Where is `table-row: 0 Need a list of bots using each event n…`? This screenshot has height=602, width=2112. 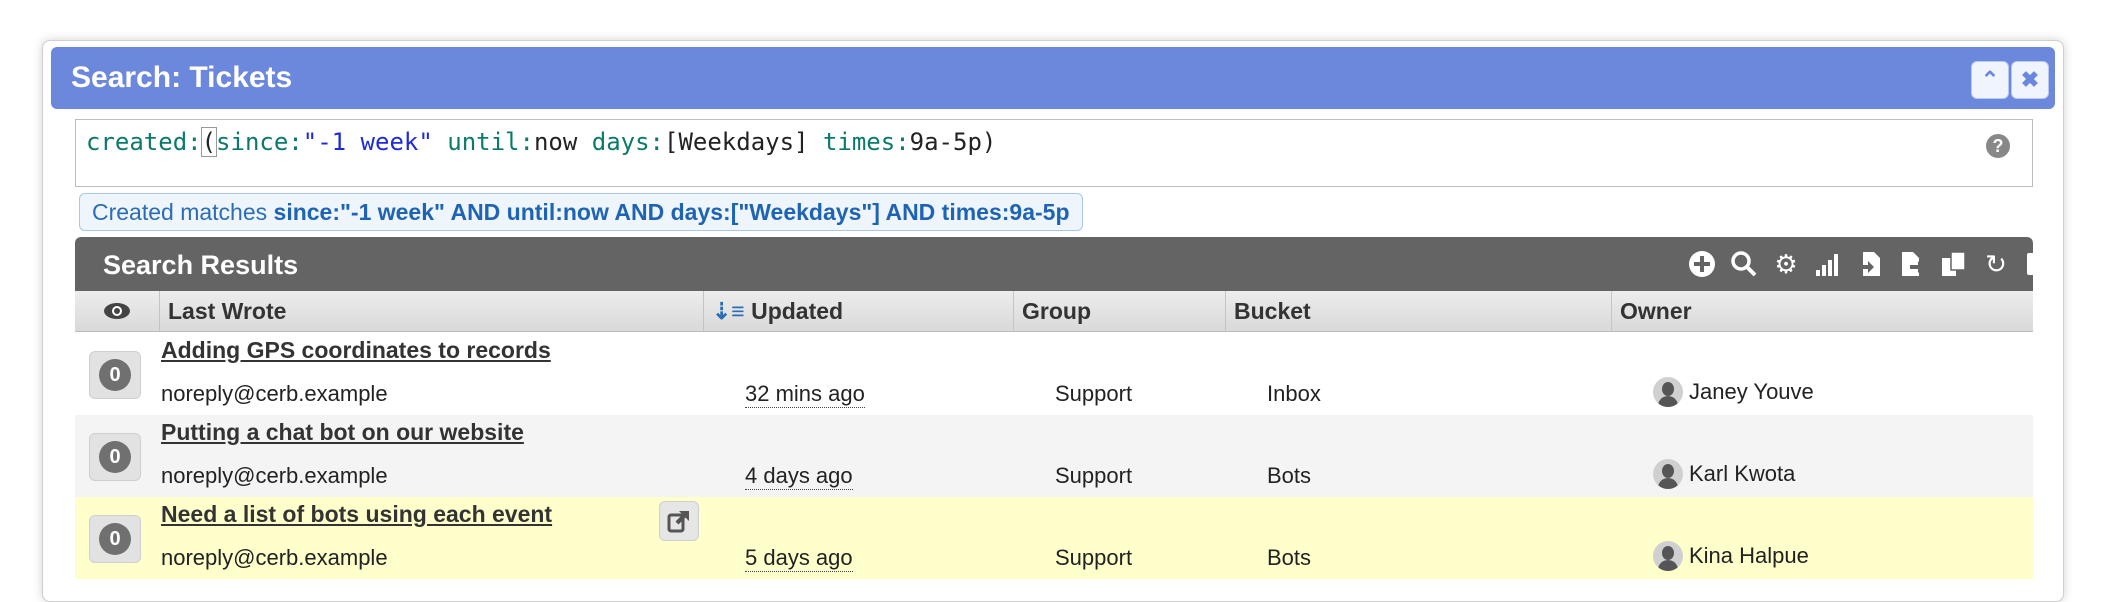 table-row: 0 Need a list of bots using each event n… is located at coordinates (1054, 538).